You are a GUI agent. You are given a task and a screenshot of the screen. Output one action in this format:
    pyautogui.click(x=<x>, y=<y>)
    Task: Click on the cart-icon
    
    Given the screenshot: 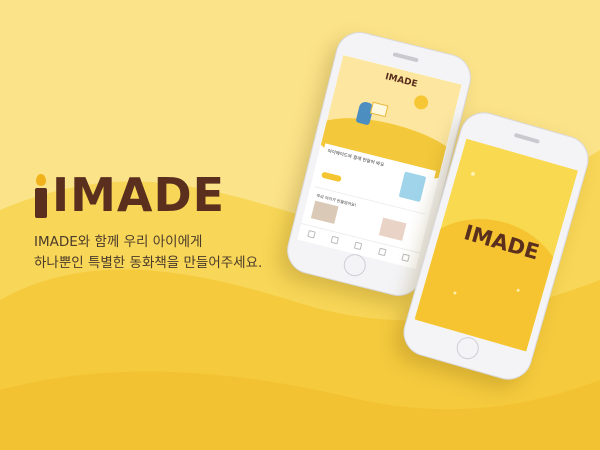 What is the action you would take?
    pyautogui.click(x=382, y=252)
    